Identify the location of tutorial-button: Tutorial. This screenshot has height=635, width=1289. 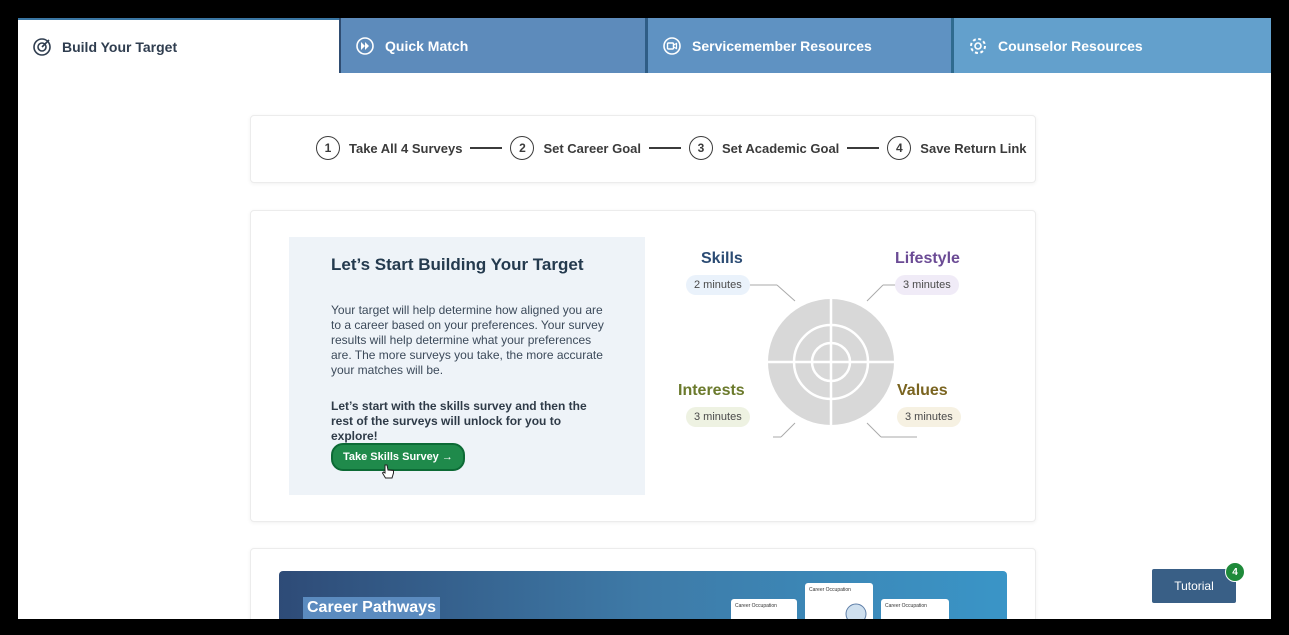
(1194, 586).